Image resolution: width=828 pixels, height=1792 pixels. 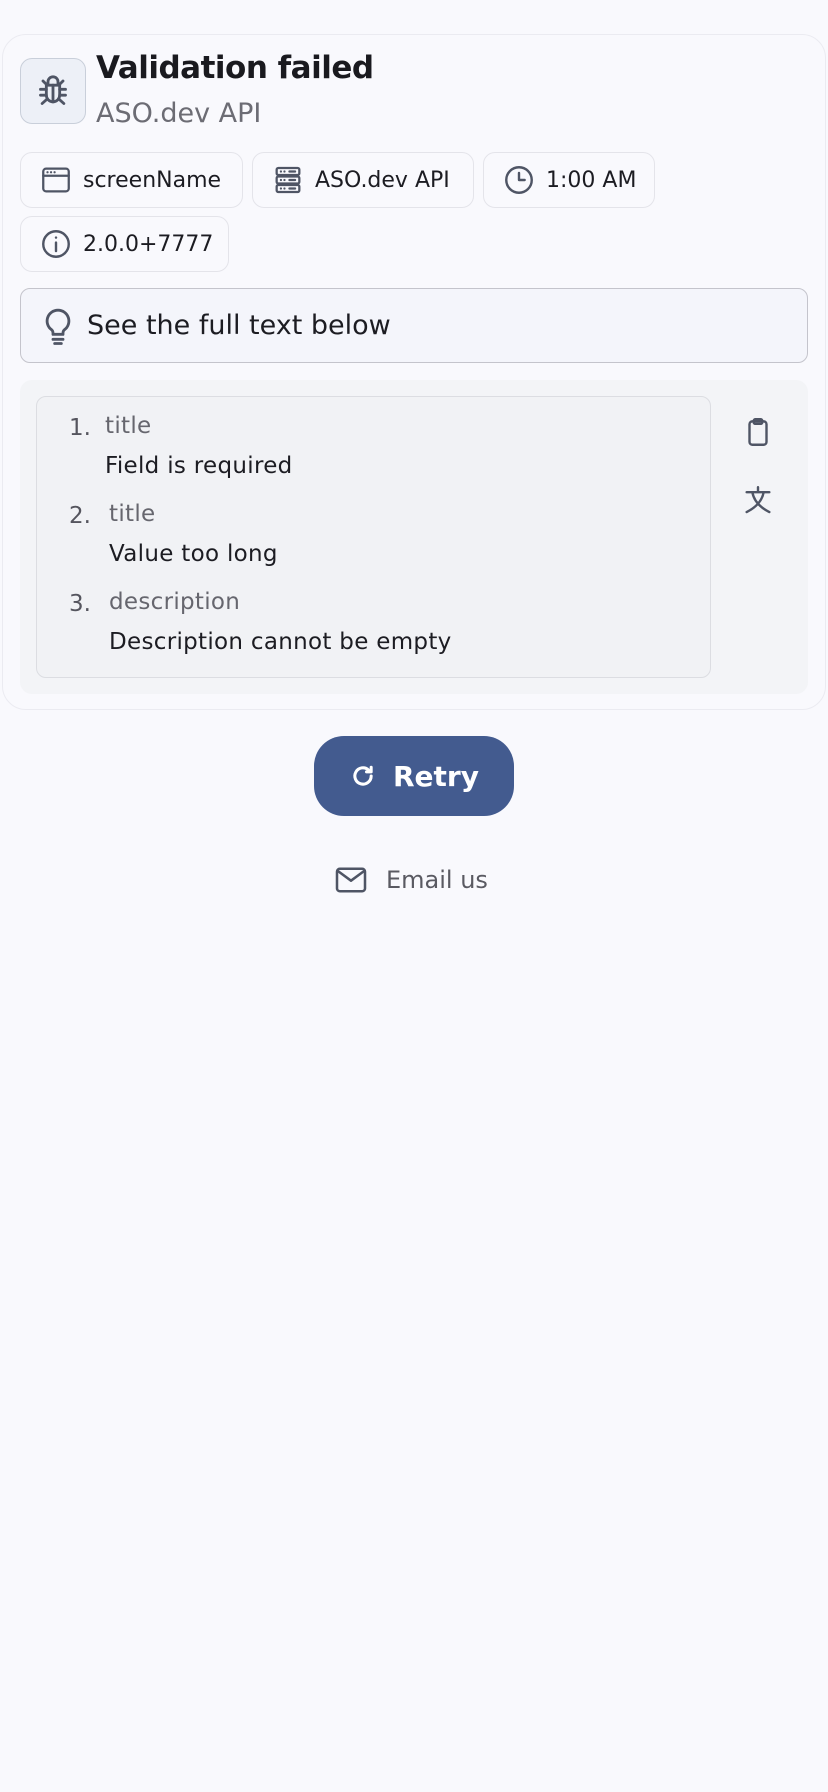 I want to click on error-number: 1., so click(x=80, y=428).